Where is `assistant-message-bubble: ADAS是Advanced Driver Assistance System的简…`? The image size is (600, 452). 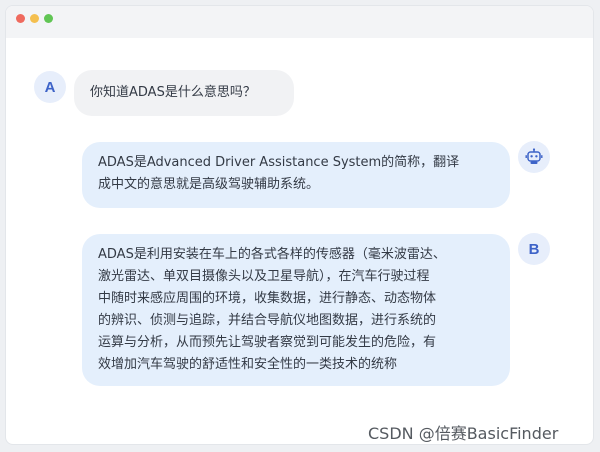 assistant-message-bubble: ADAS是Advanced Driver Assistance System的简… is located at coordinates (296, 175).